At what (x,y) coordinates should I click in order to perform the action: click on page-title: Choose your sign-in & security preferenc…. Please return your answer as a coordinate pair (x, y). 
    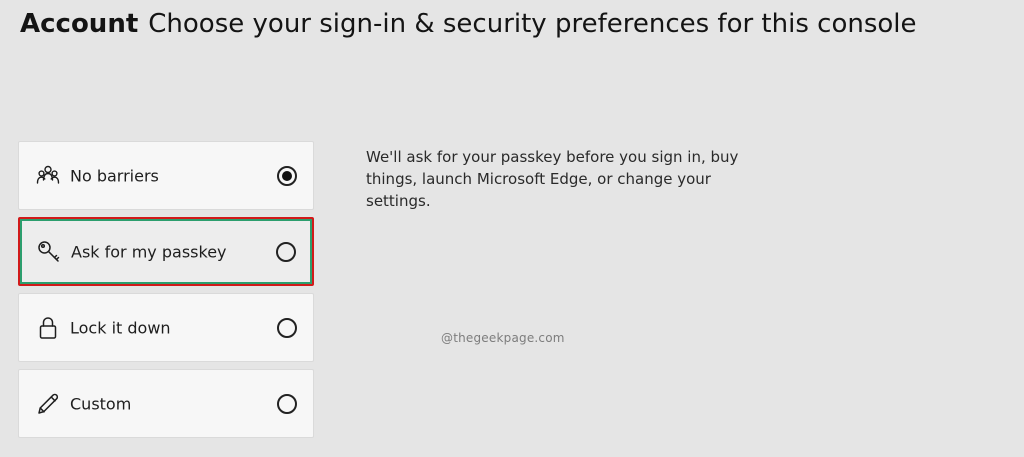
    Looking at the image, I should click on (532, 24).